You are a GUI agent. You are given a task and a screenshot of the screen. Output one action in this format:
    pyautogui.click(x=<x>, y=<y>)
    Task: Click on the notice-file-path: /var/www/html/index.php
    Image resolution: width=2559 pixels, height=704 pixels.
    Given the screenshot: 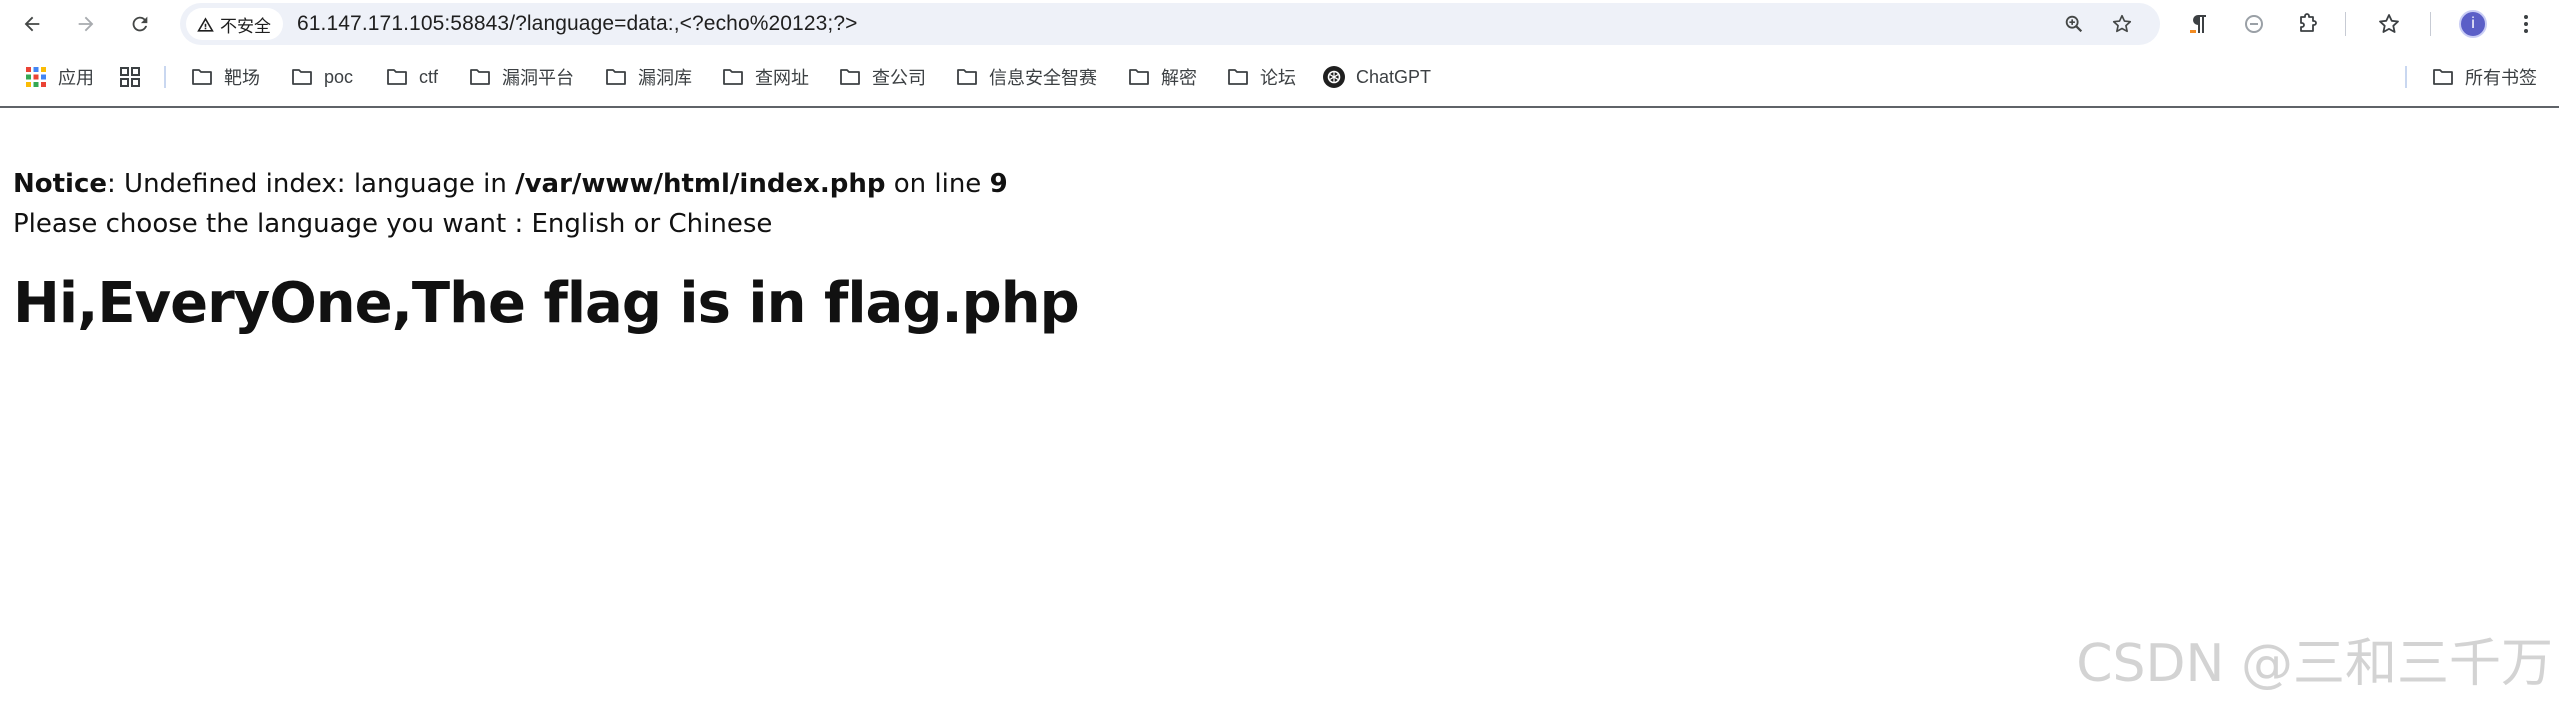 What is the action you would take?
    pyautogui.click(x=700, y=184)
    